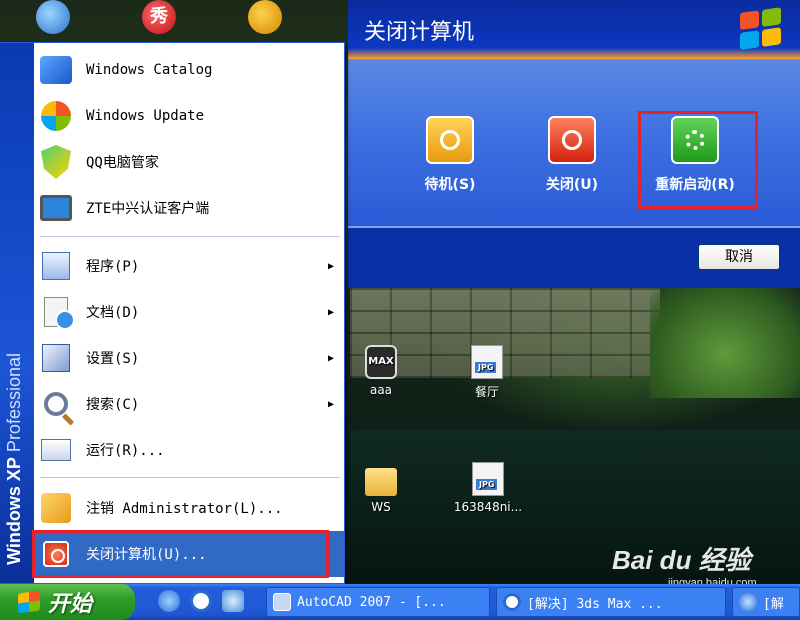 The image size is (800, 620). Describe the element at coordinates (419, 32) in the screenshot. I see `dialog-title: 关闭计算机` at that location.